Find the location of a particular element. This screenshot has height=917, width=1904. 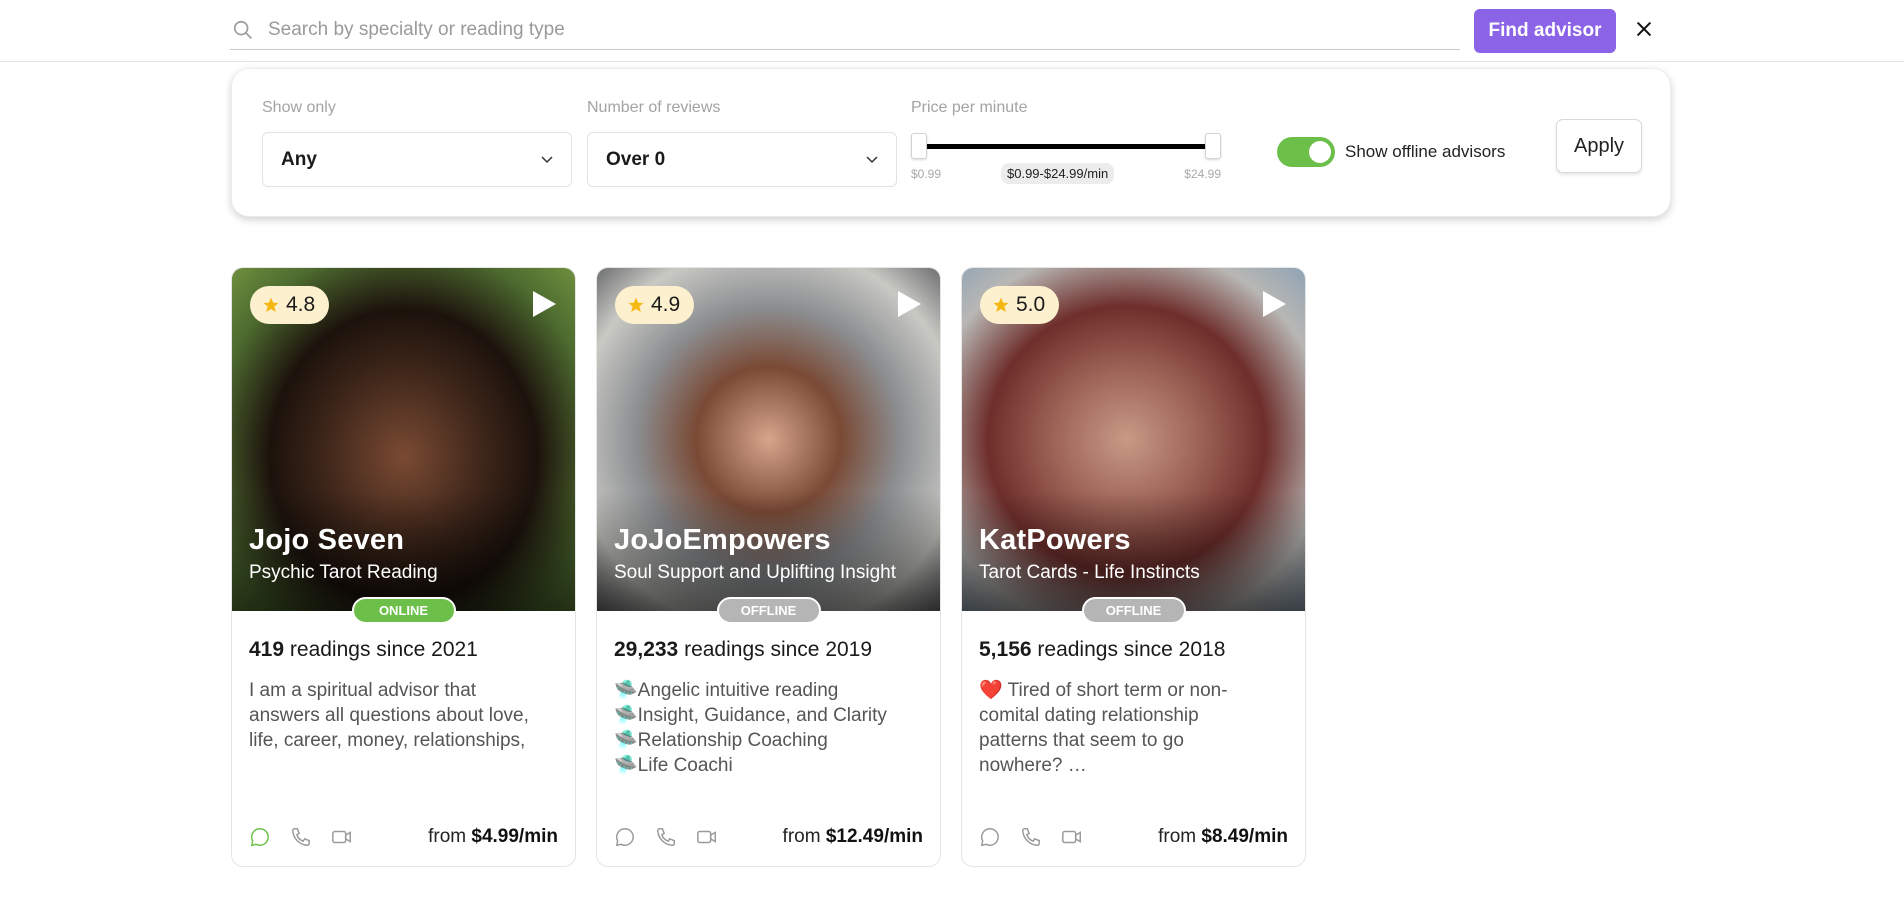

price-value: $4.99/min is located at coordinates (514, 836).